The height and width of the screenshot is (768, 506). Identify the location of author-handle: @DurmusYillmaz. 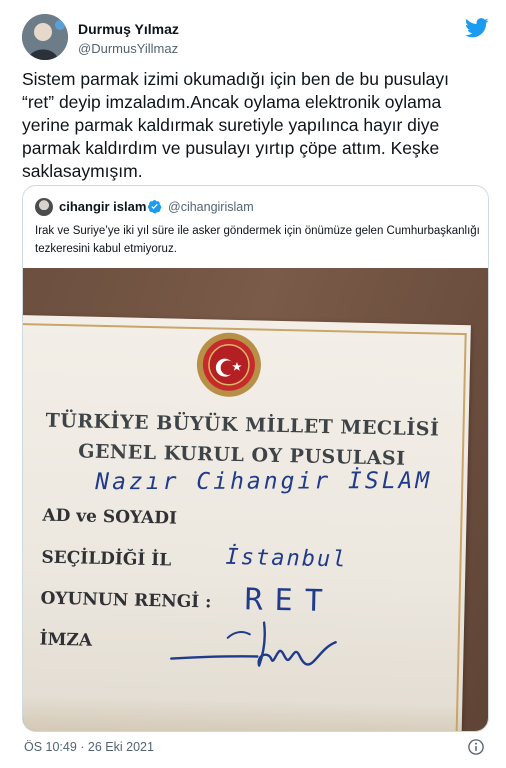
(128, 48).